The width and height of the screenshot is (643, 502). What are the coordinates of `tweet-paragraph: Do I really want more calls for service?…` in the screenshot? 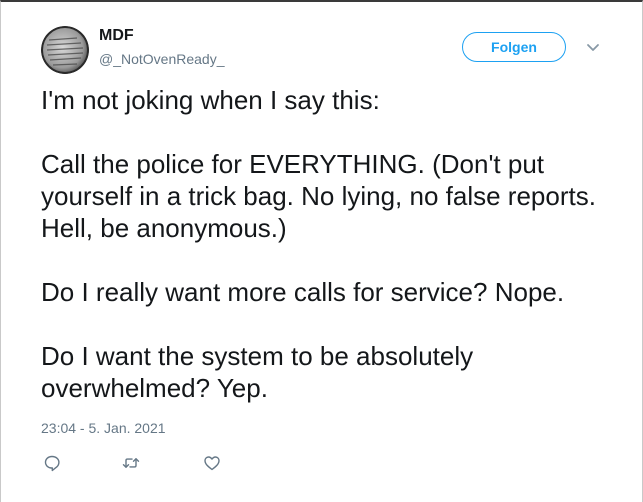 It's located at (303, 292).